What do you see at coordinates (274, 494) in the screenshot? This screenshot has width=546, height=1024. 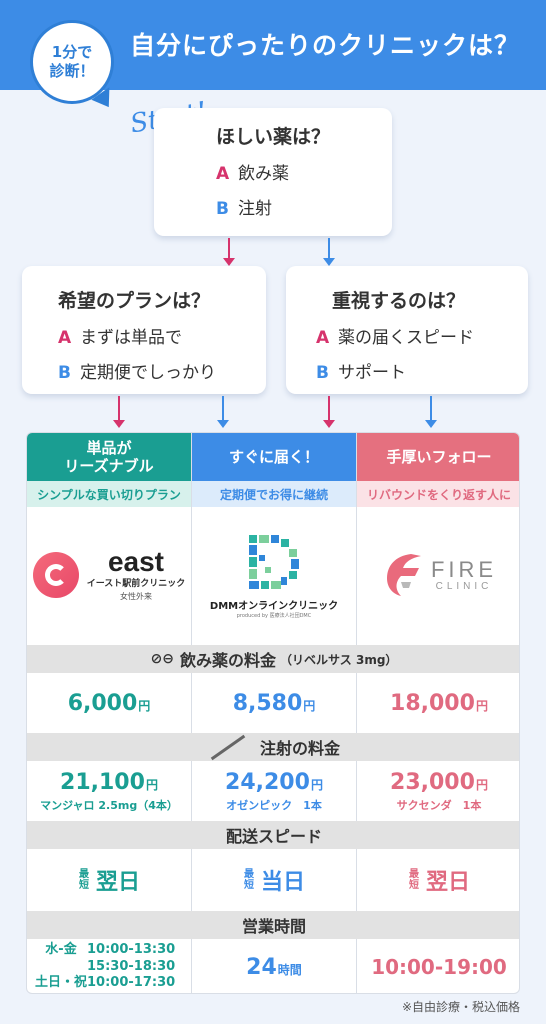 I see `column-sub-dmm: 定期便でお得に継続` at bounding box center [274, 494].